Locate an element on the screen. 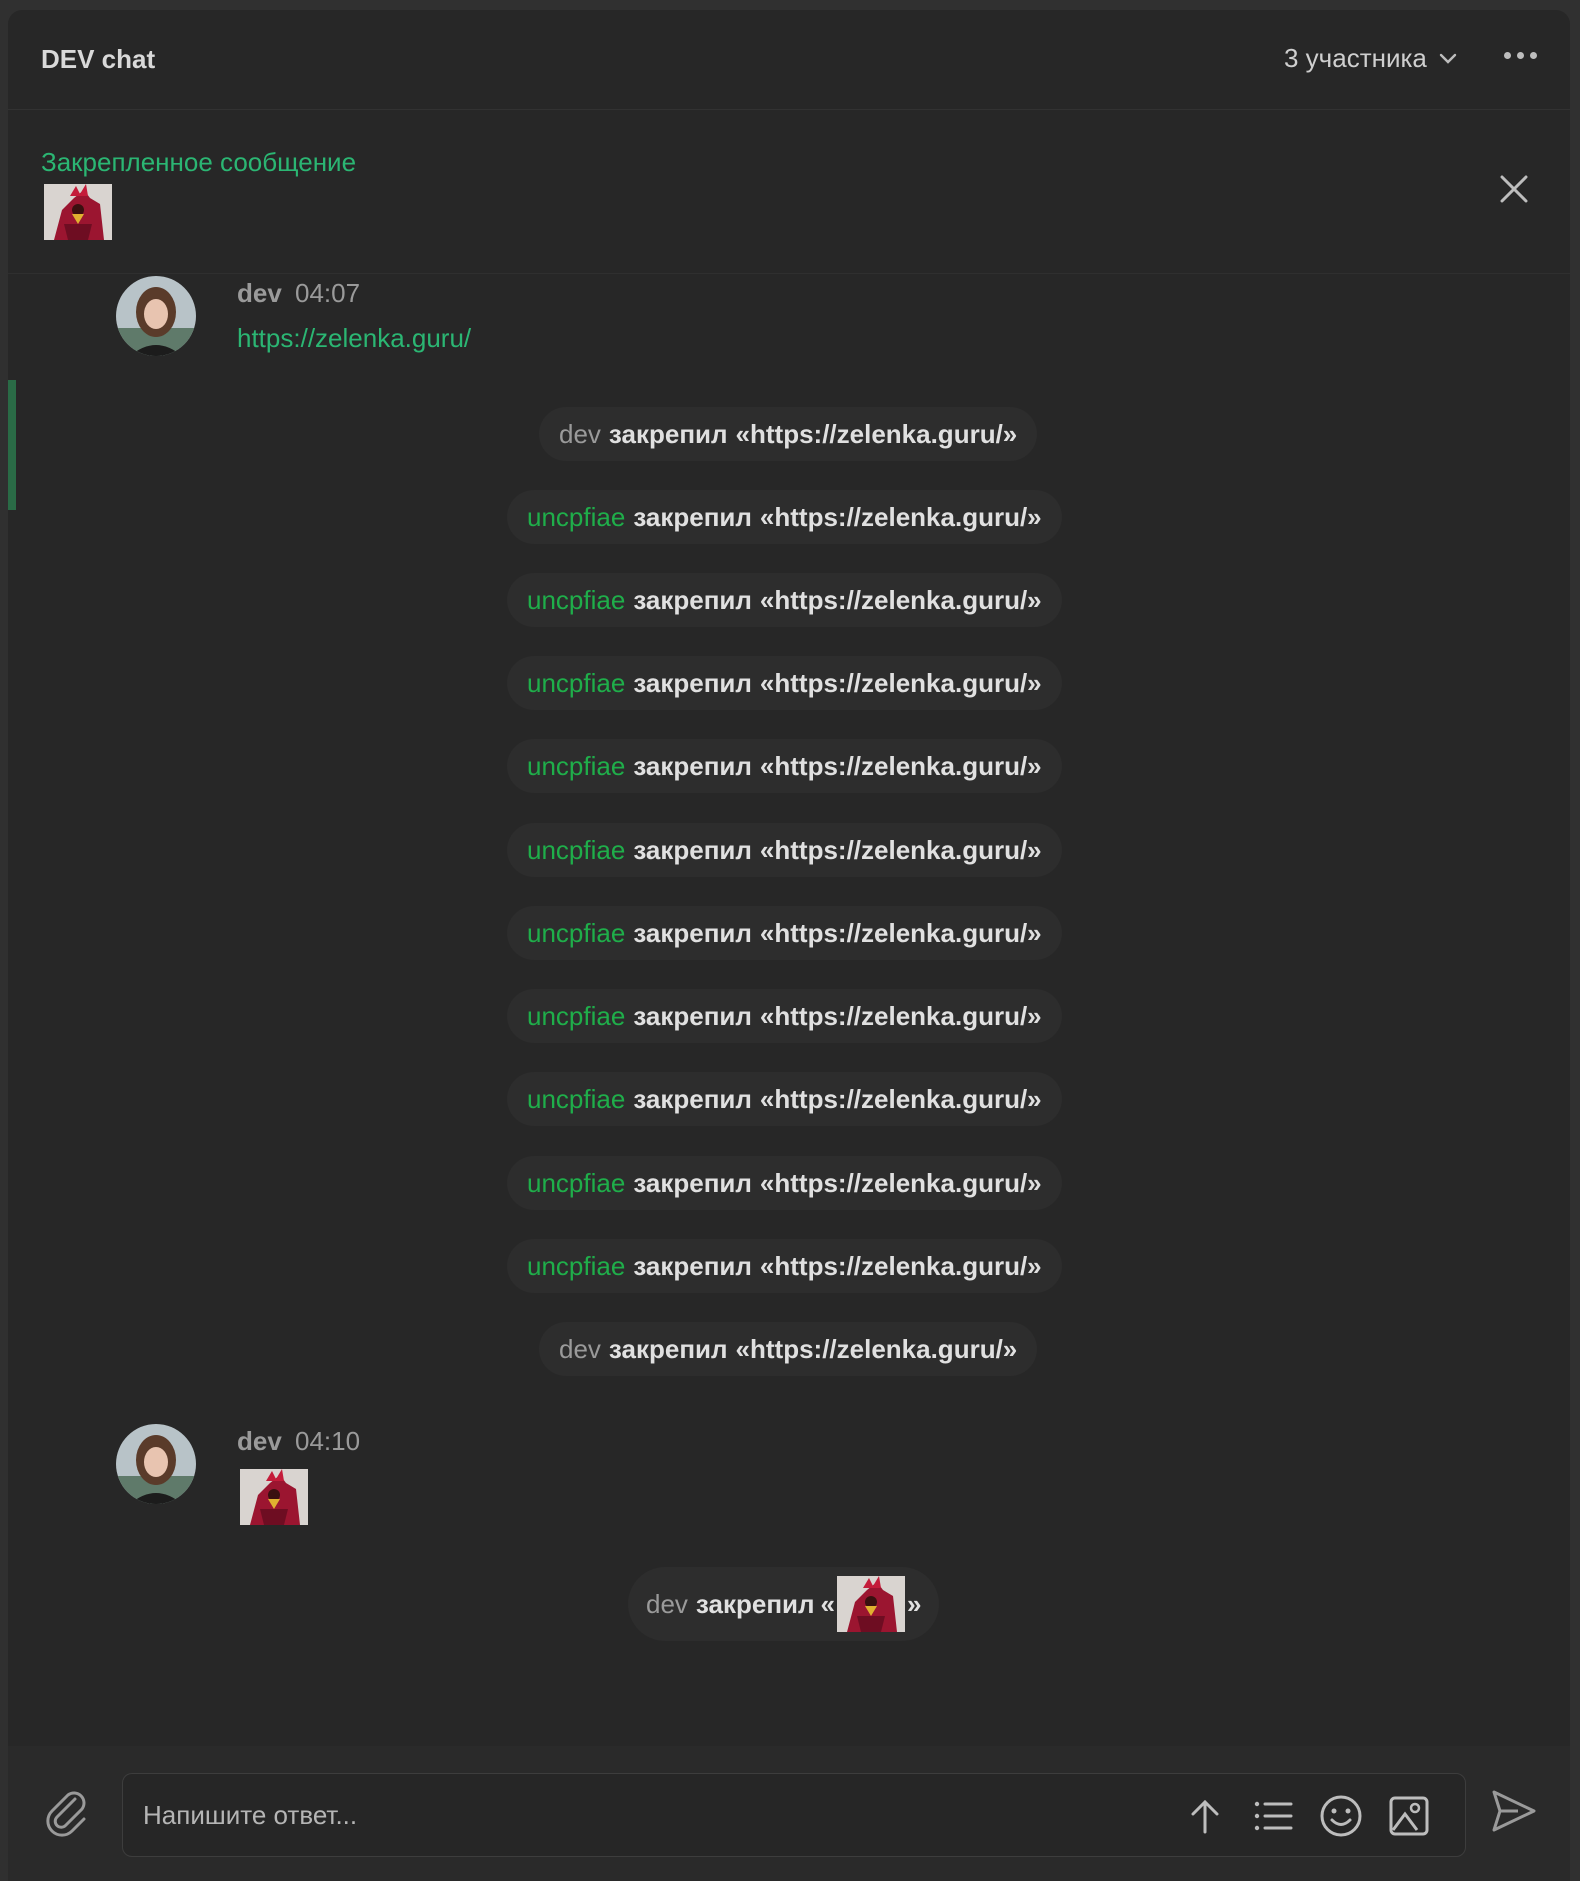 The width and height of the screenshot is (1580, 1881). quote-close: » is located at coordinates (914, 1603).